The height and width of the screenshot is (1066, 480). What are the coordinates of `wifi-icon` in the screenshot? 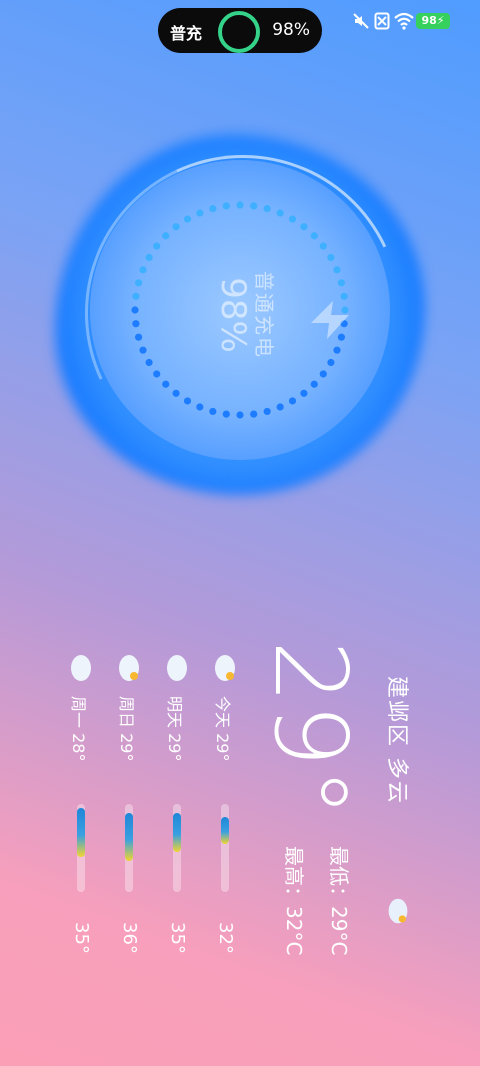 It's located at (404, 21).